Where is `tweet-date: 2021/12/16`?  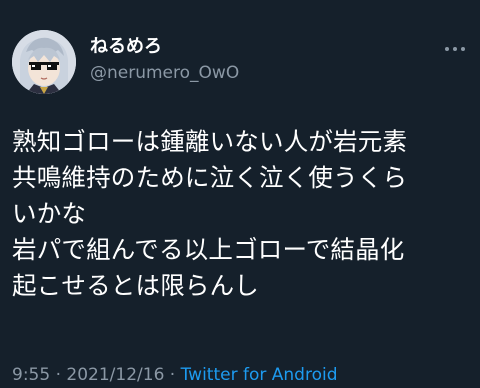
tweet-date: 2021/12/16 is located at coordinates (115, 375).